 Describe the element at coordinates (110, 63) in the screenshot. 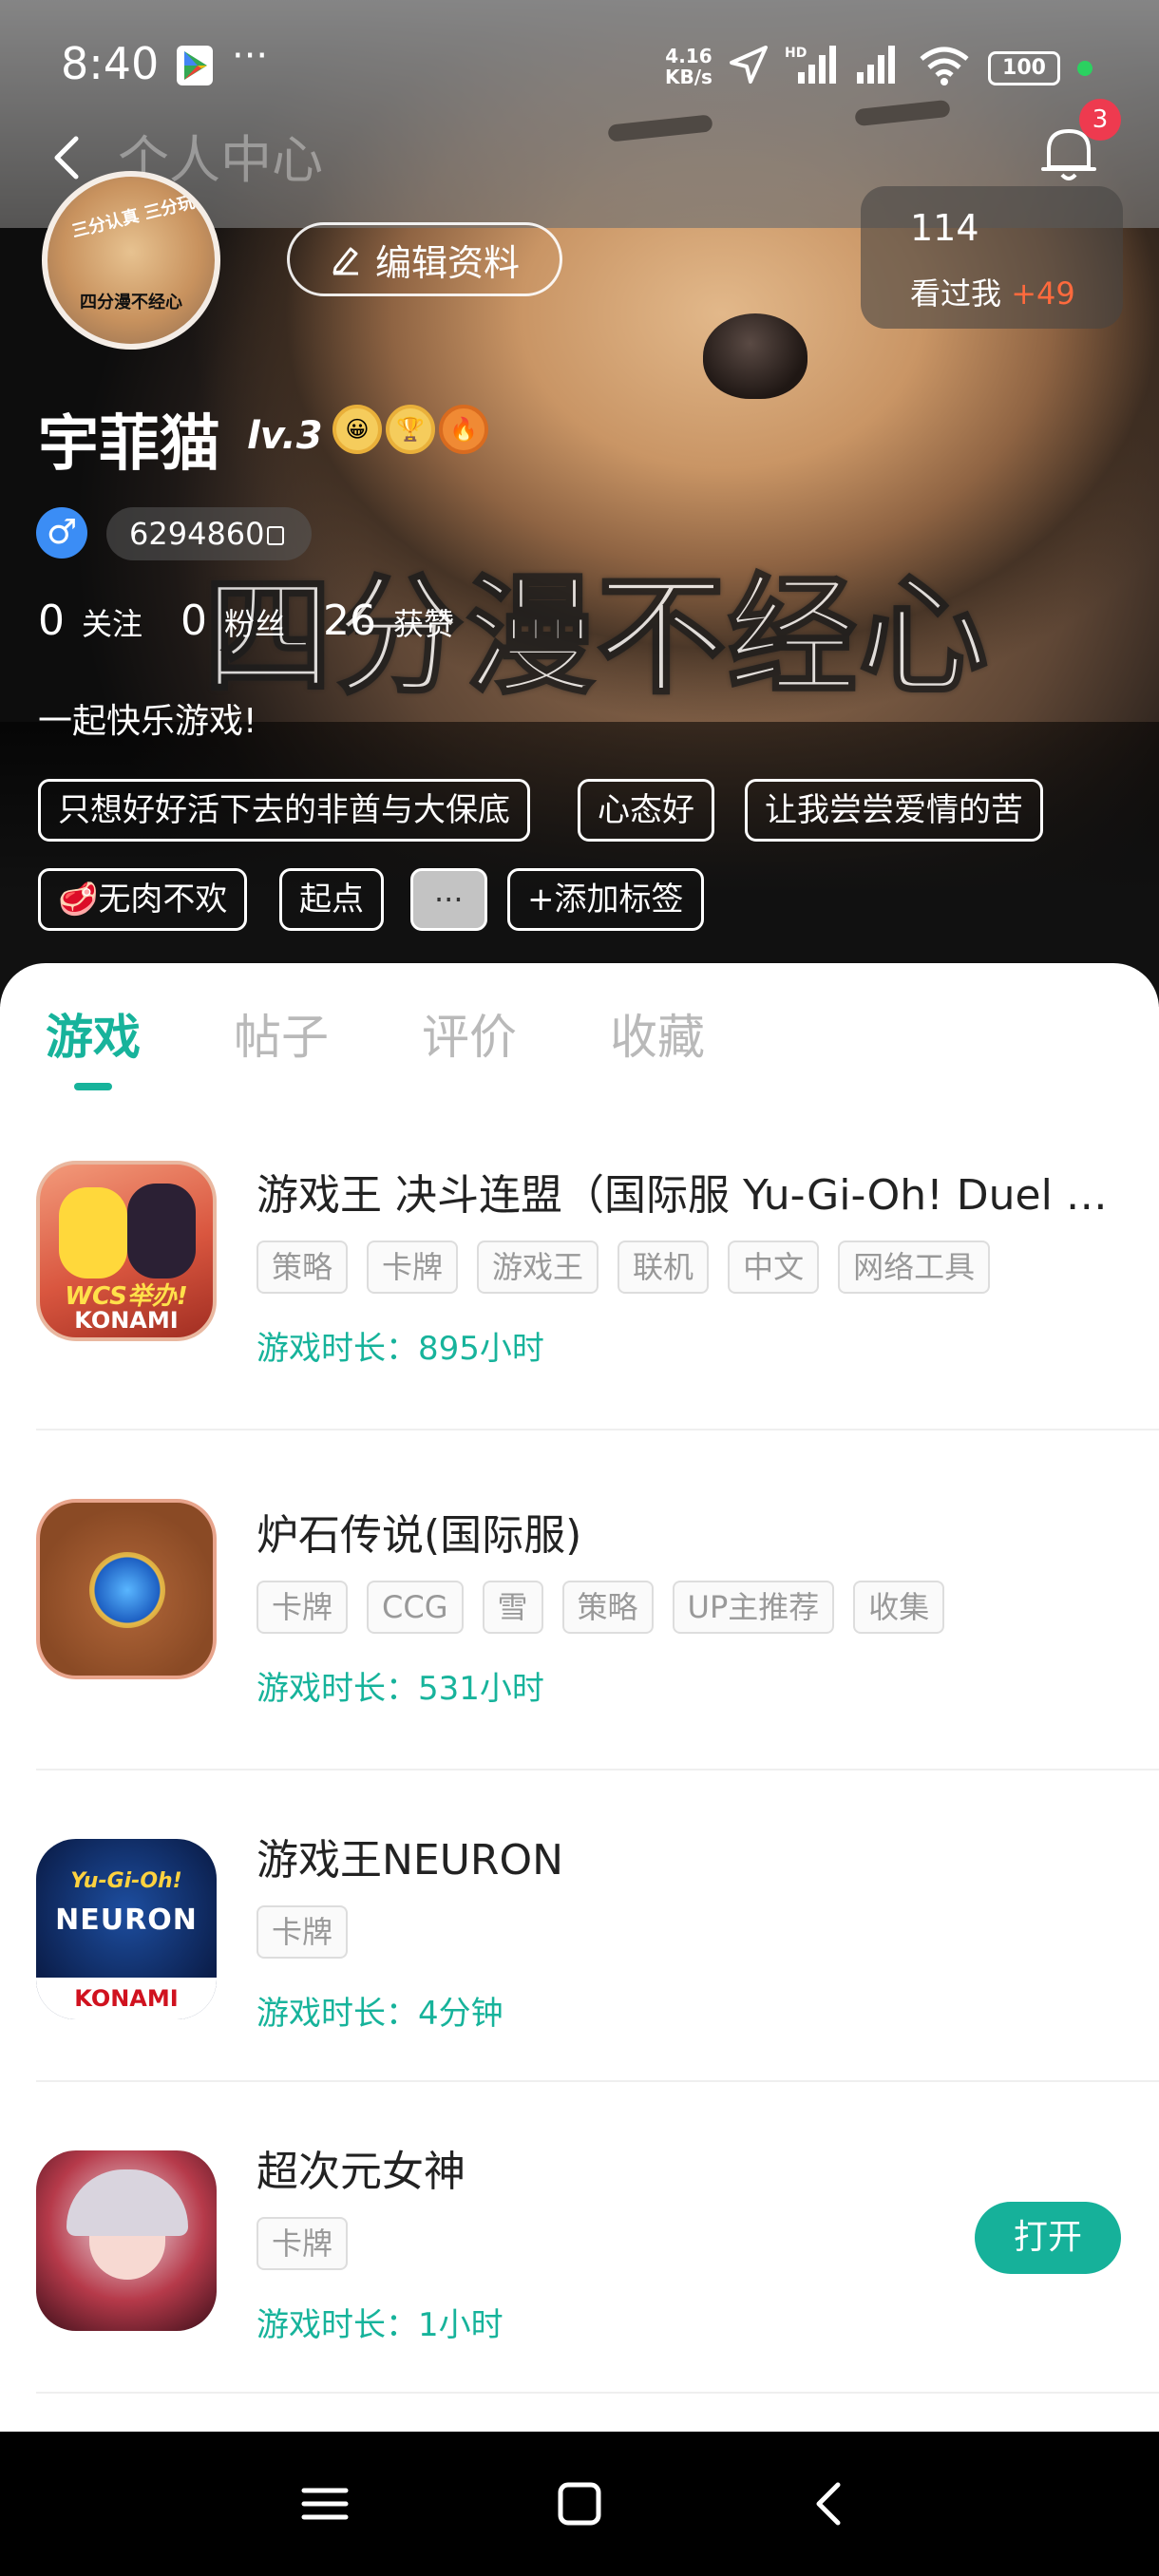

I see `status-time: 8:40` at that location.